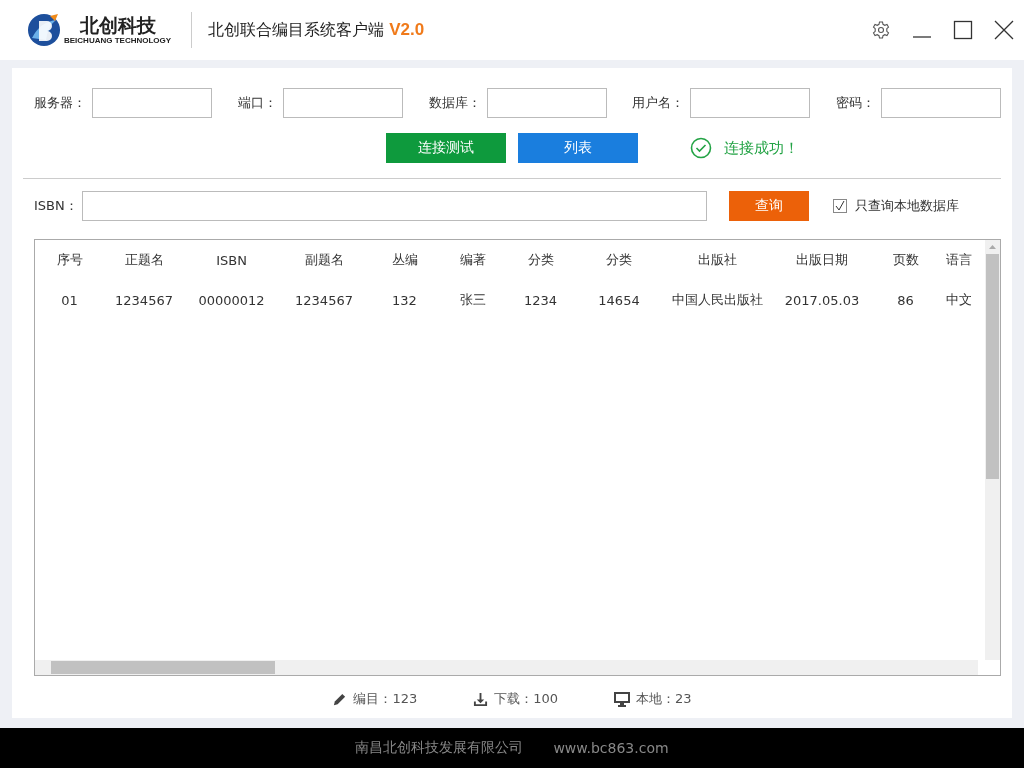  I want to click on logo-text: 北创科技, so click(117, 25).